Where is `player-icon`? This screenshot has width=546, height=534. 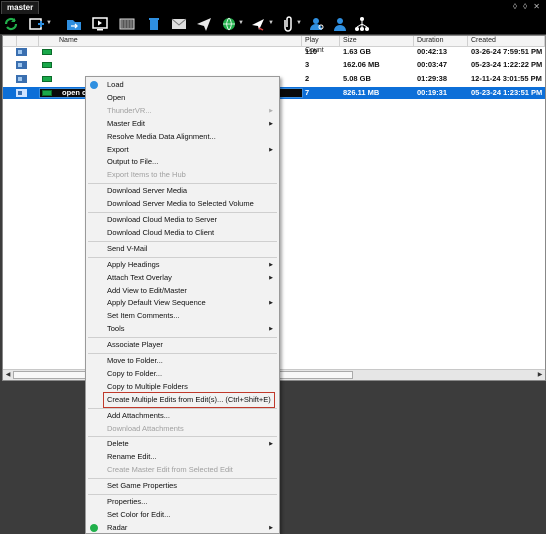 player-icon is located at coordinates (100, 24).